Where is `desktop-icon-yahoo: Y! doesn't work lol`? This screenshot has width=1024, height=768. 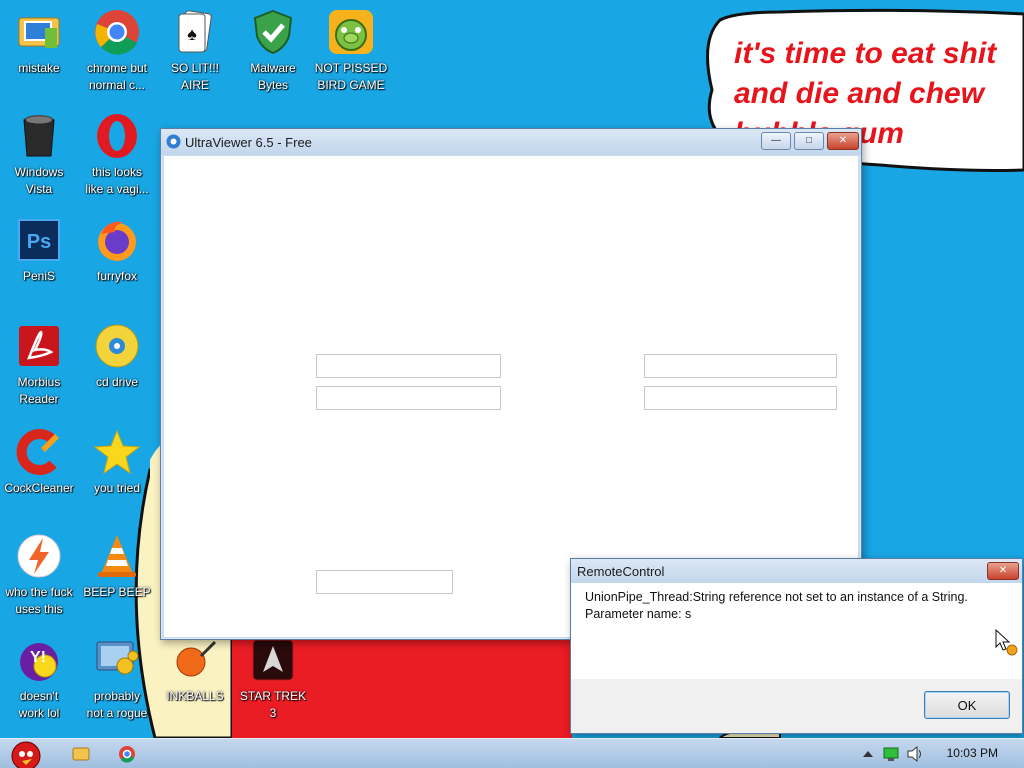
desktop-icon-yahoo: Y! doesn't work lol is located at coordinates (39, 679).